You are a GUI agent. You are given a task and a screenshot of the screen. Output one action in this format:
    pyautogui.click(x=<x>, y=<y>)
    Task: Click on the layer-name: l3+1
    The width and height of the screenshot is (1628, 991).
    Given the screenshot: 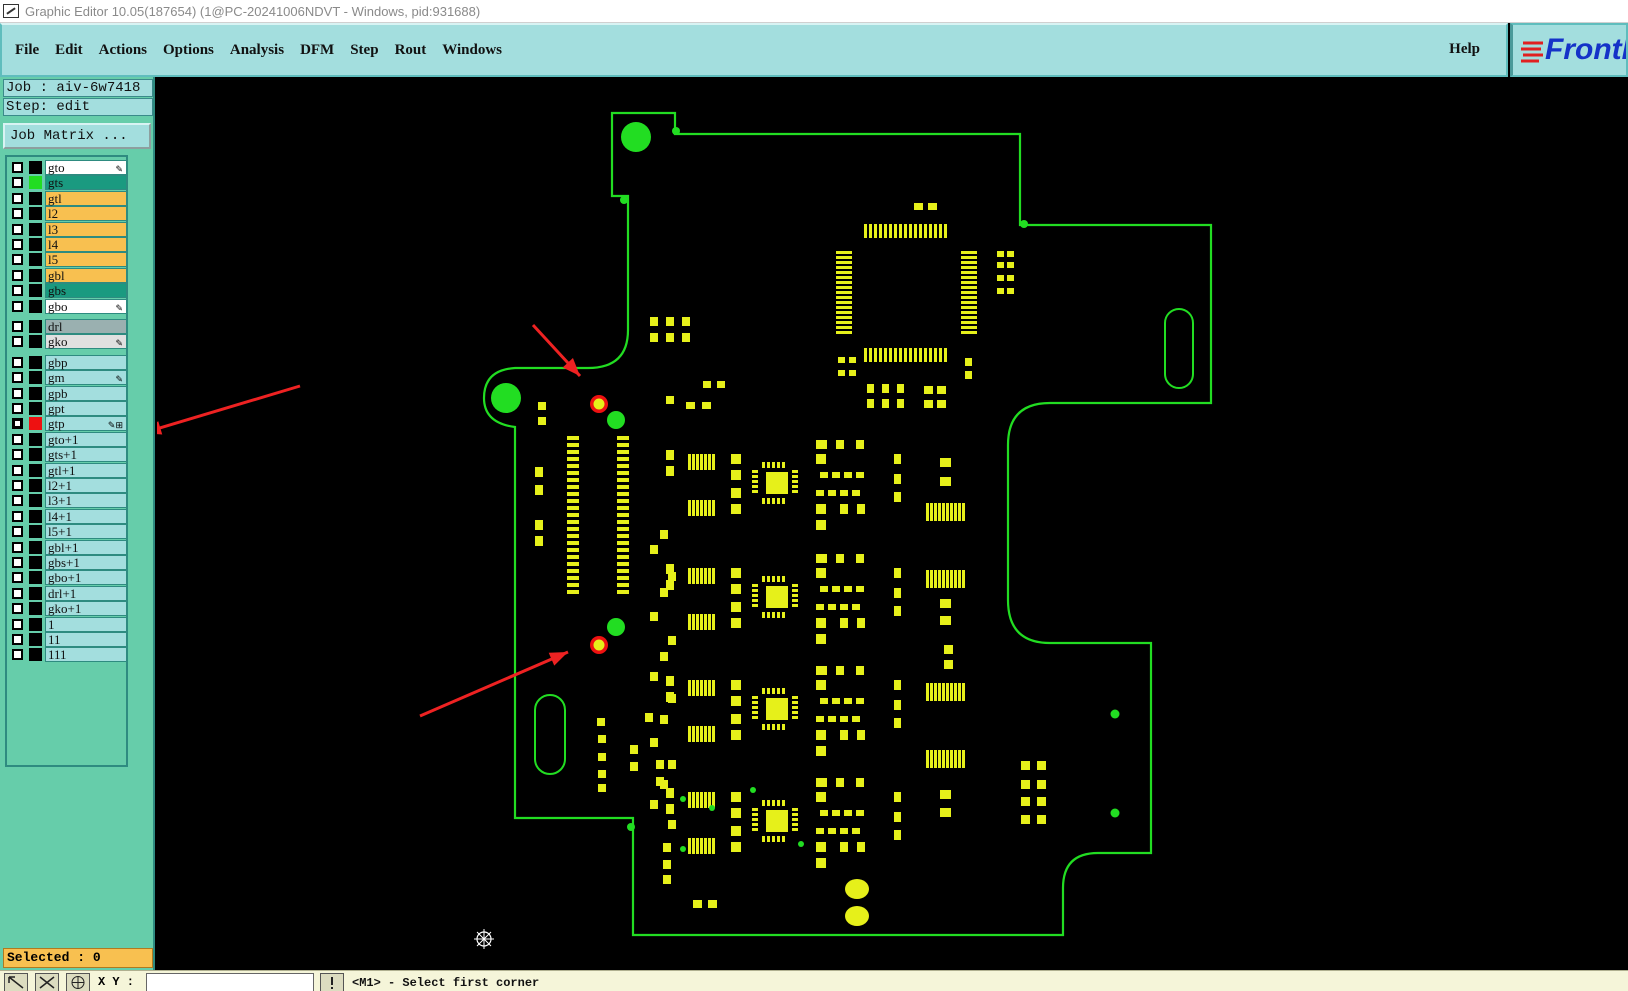 What is the action you would take?
    pyautogui.click(x=86, y=501)
    